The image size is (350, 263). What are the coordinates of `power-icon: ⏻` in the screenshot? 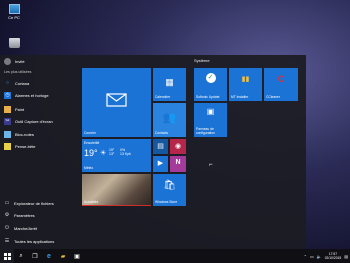 It's located at (7, 228).